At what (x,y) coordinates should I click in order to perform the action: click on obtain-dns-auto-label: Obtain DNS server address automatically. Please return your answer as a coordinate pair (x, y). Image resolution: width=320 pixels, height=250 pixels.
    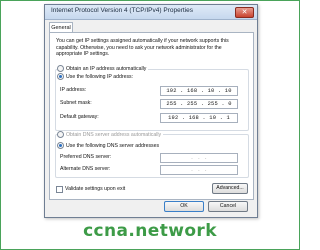
    Looking at the image, I should click on (114, 134).